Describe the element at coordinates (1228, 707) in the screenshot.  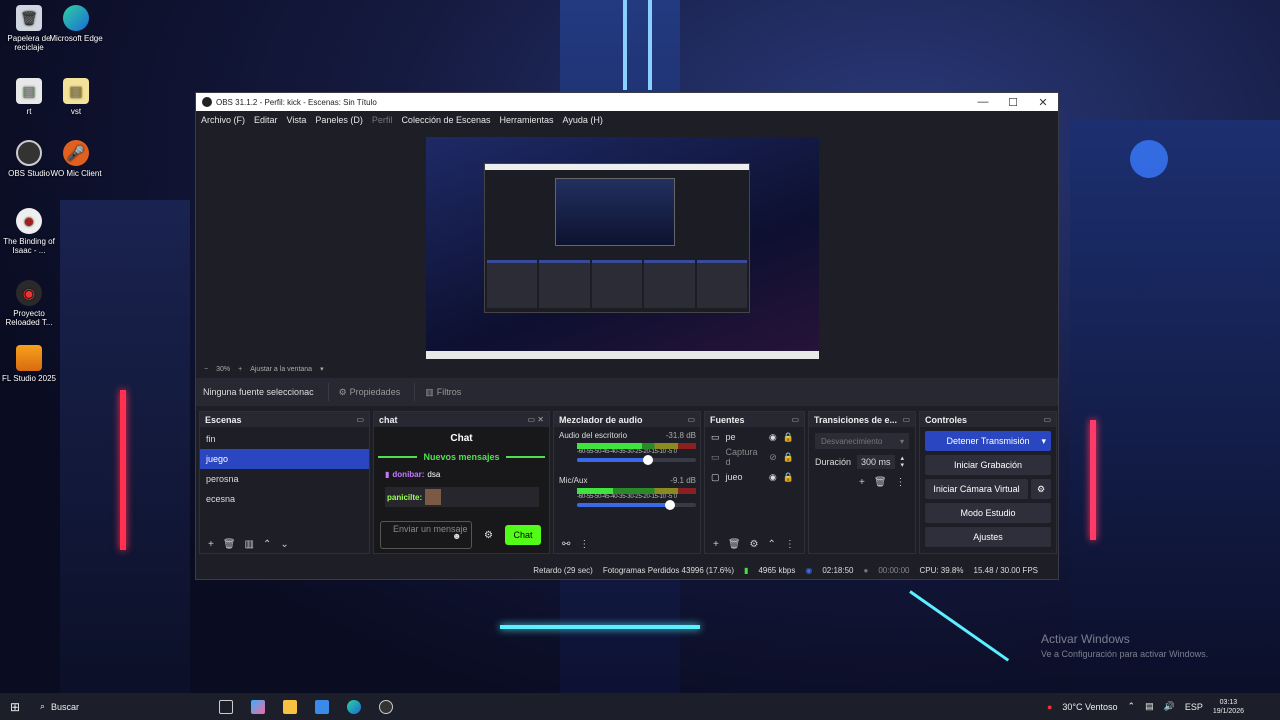
I see `clock: 03:13 19/1/2026` at that location.